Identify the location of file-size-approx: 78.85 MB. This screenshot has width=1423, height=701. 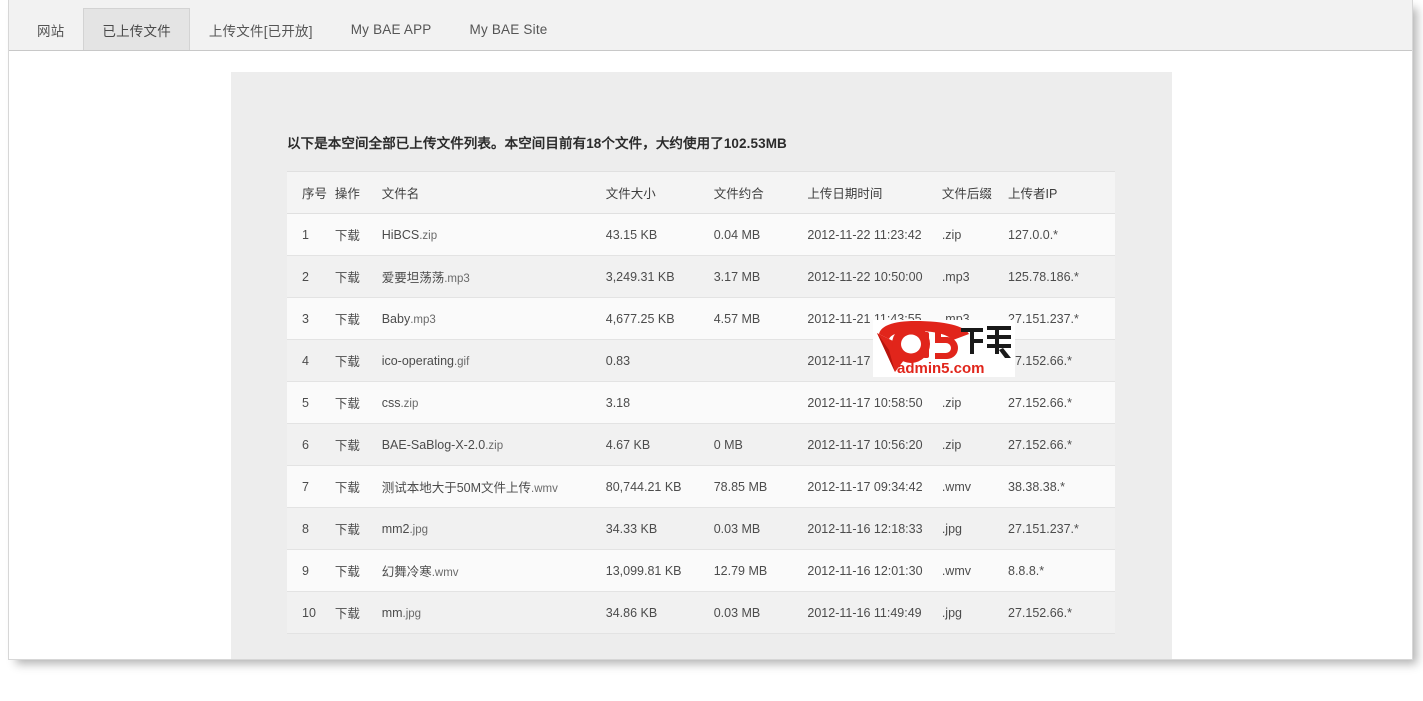
(760, 486).